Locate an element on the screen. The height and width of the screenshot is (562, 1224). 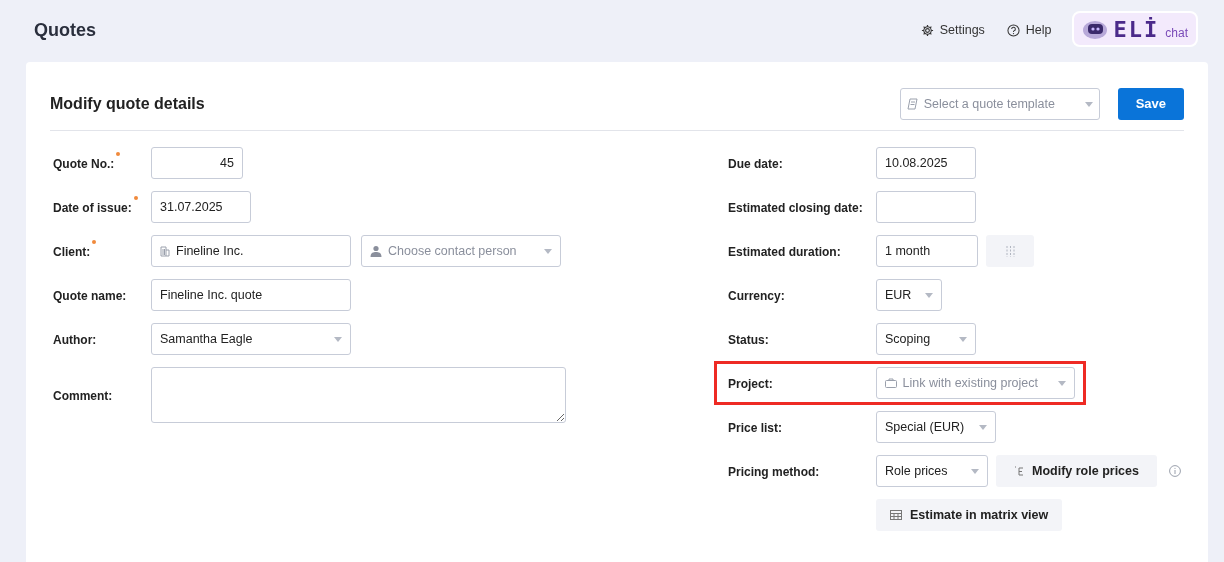
field-label: Price list: is located at coordinates (755, 428).